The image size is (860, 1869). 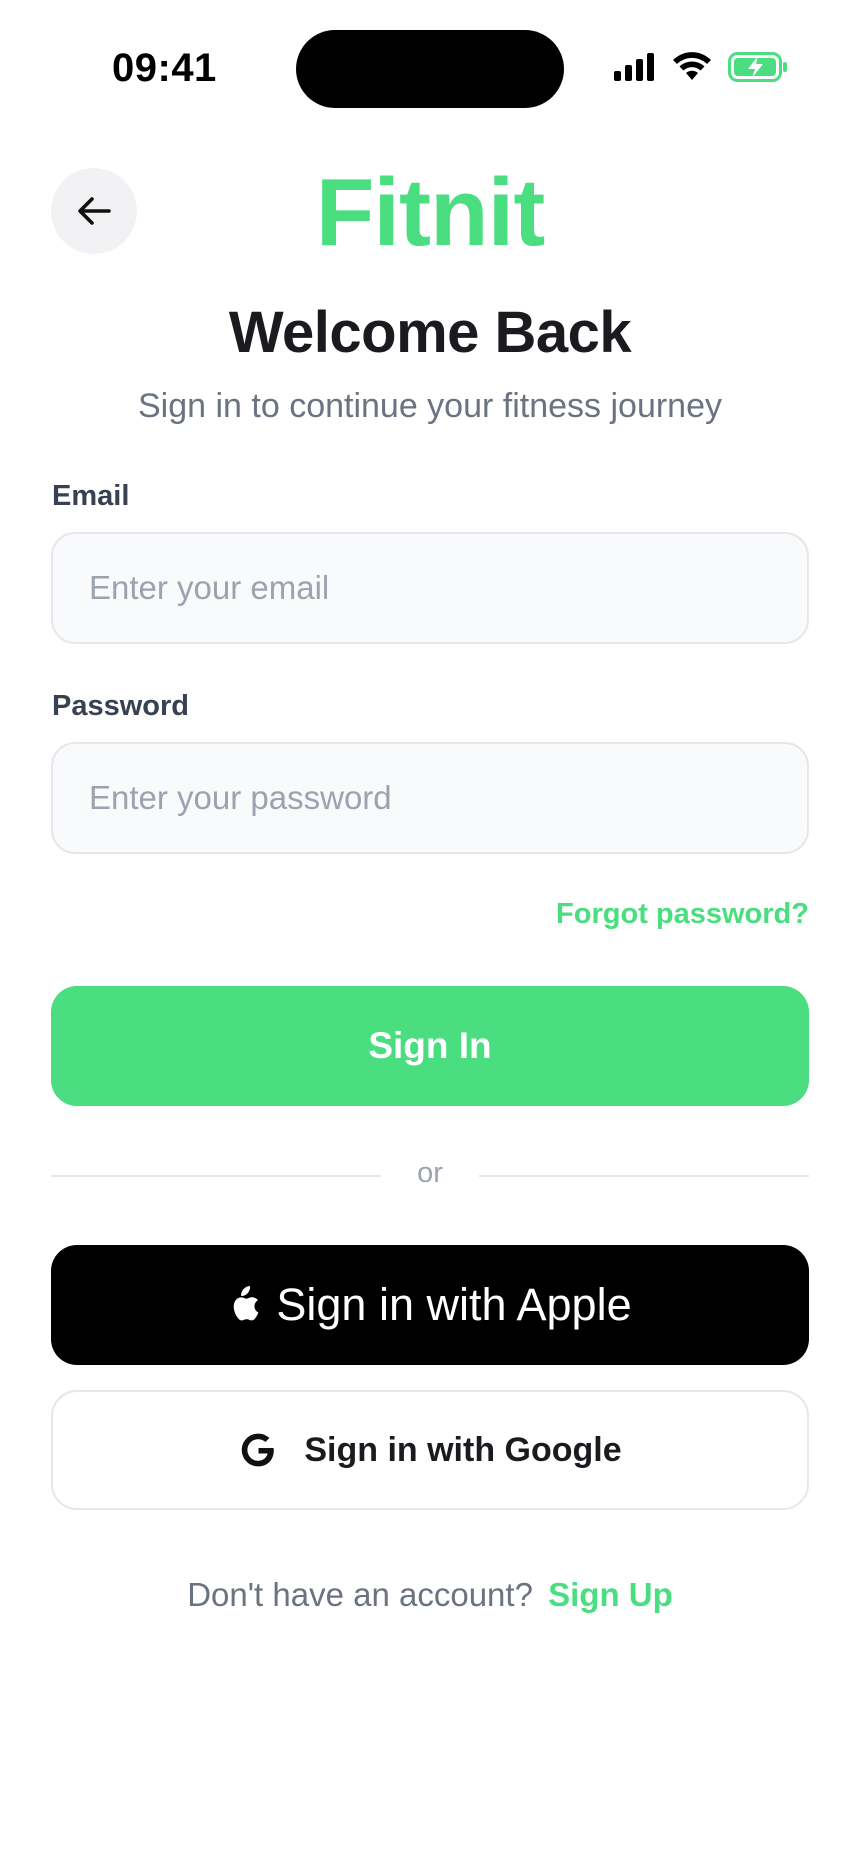 What do you see at coordinates (610, 1594) in the screenshot?
I see `sign-up-link: Sign Up` at bounding box center [610, 1594].